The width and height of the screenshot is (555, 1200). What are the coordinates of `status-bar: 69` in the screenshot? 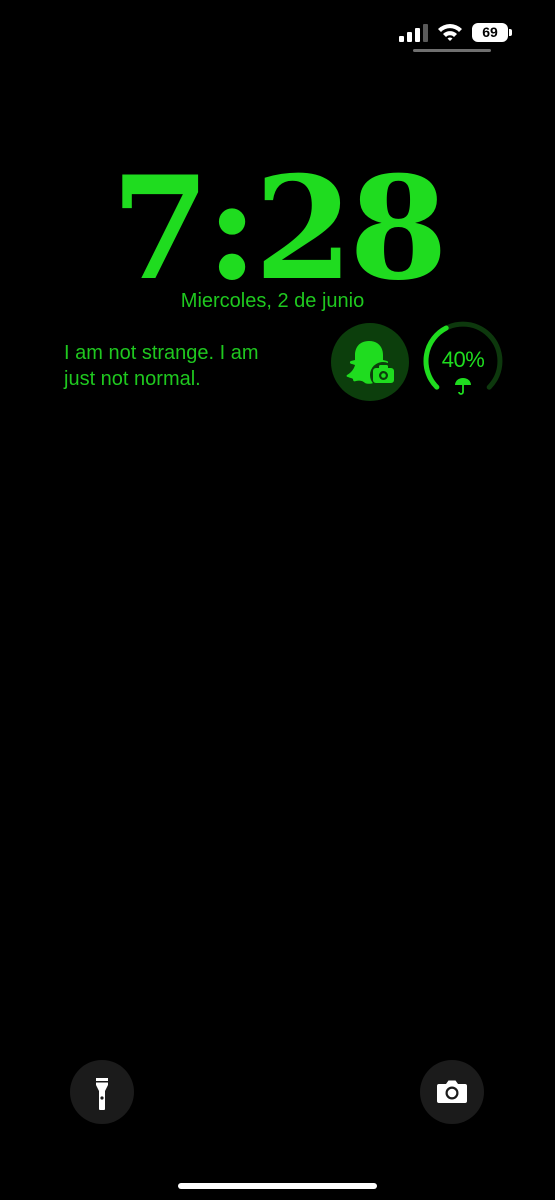 It's located at (277, 30).